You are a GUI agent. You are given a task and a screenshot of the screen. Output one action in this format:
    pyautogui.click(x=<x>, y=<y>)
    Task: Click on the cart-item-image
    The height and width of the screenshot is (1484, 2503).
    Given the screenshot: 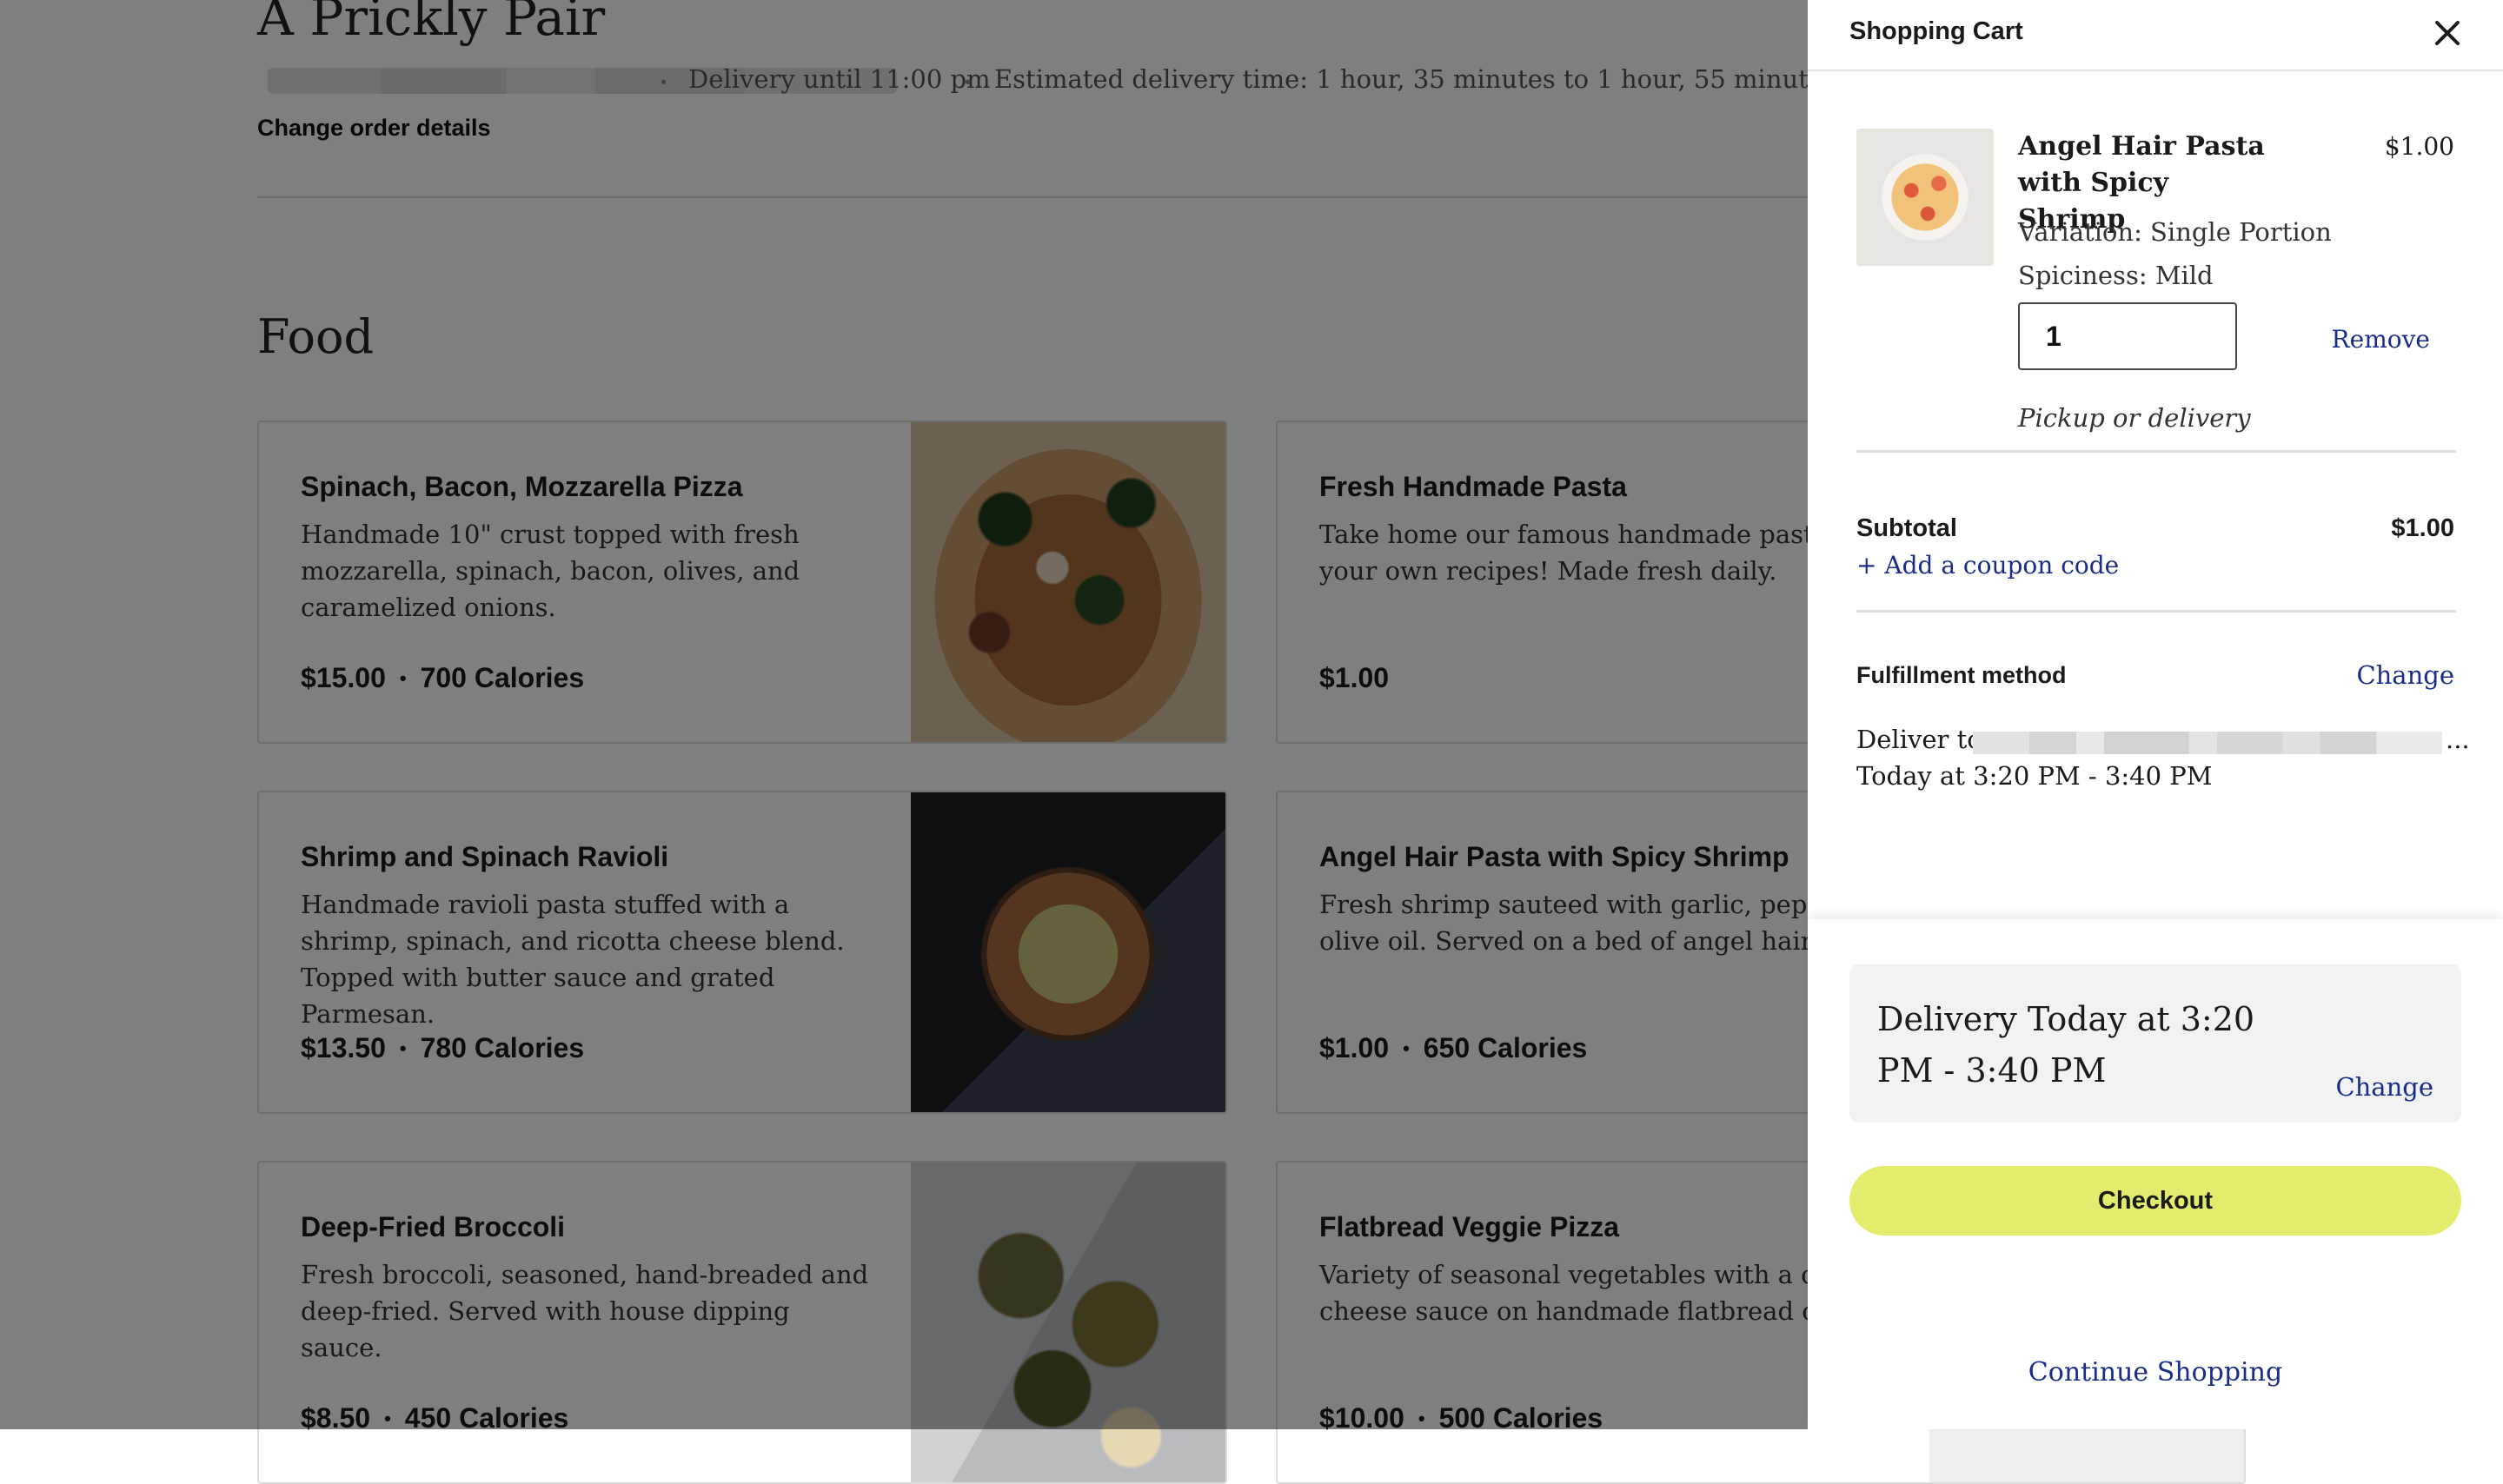 What is the action you would take?
    pyautogui.click(x=1925, y=197)
    